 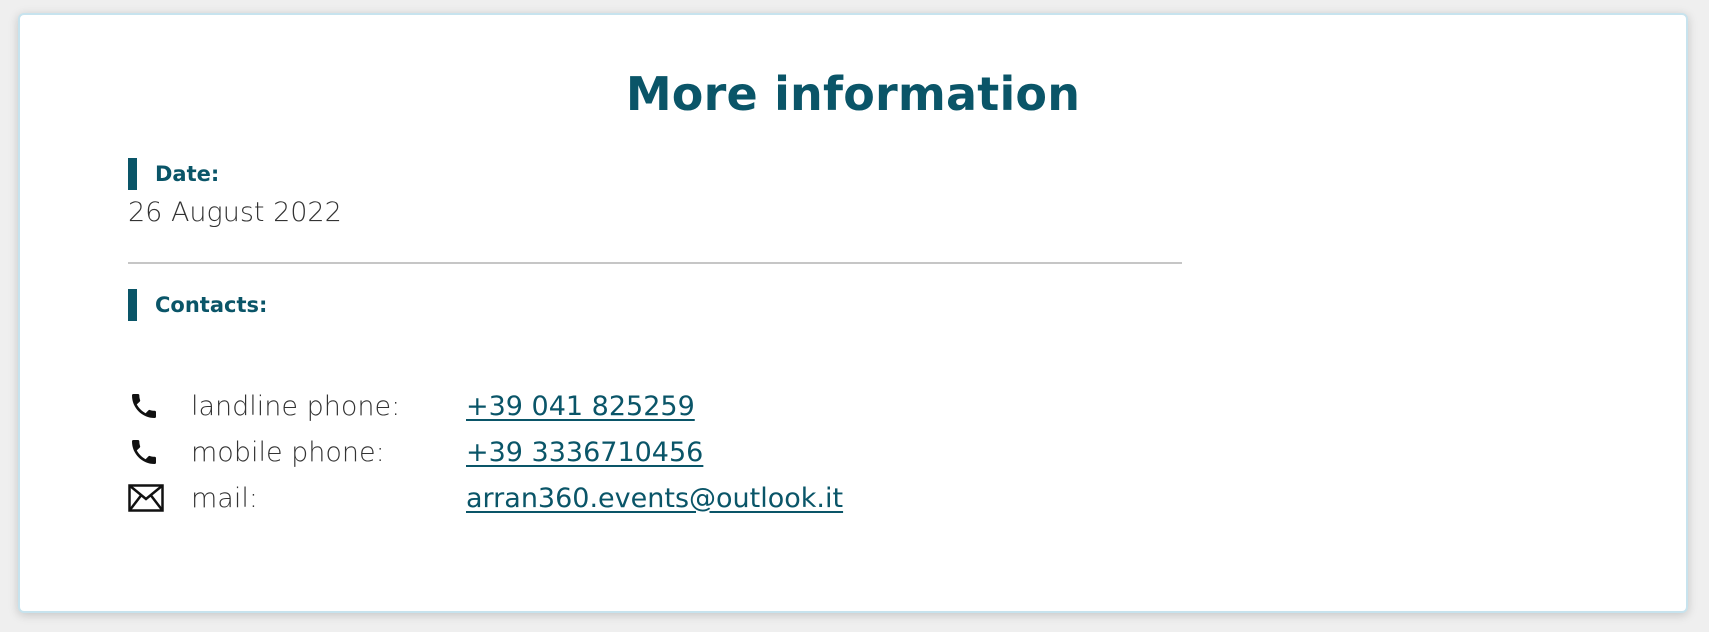 What do you see at coordinates (580, 406) in the screenshot?
I see `landline-phone-link: +39 041 825259` at bounding box center [580, 406].